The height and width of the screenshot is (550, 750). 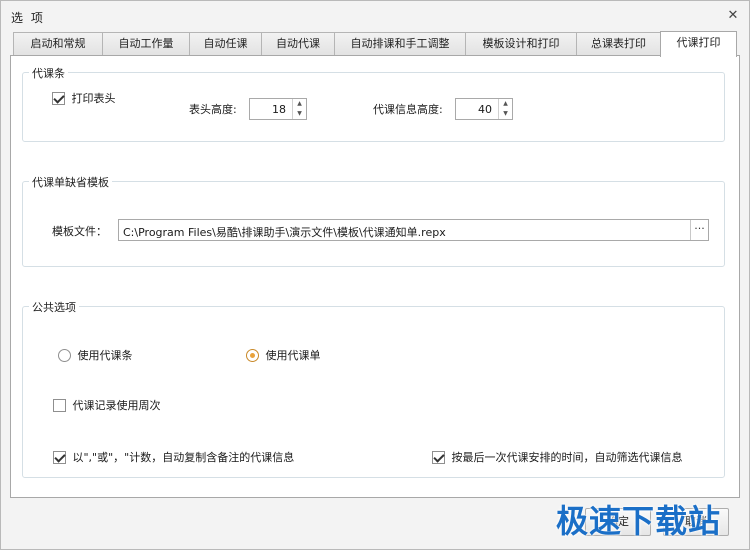 What do you see at coordinates (225, 44) in the screenshot?
I see `tab-auto-assign: 自动任课` at bounding box center [225, 44].